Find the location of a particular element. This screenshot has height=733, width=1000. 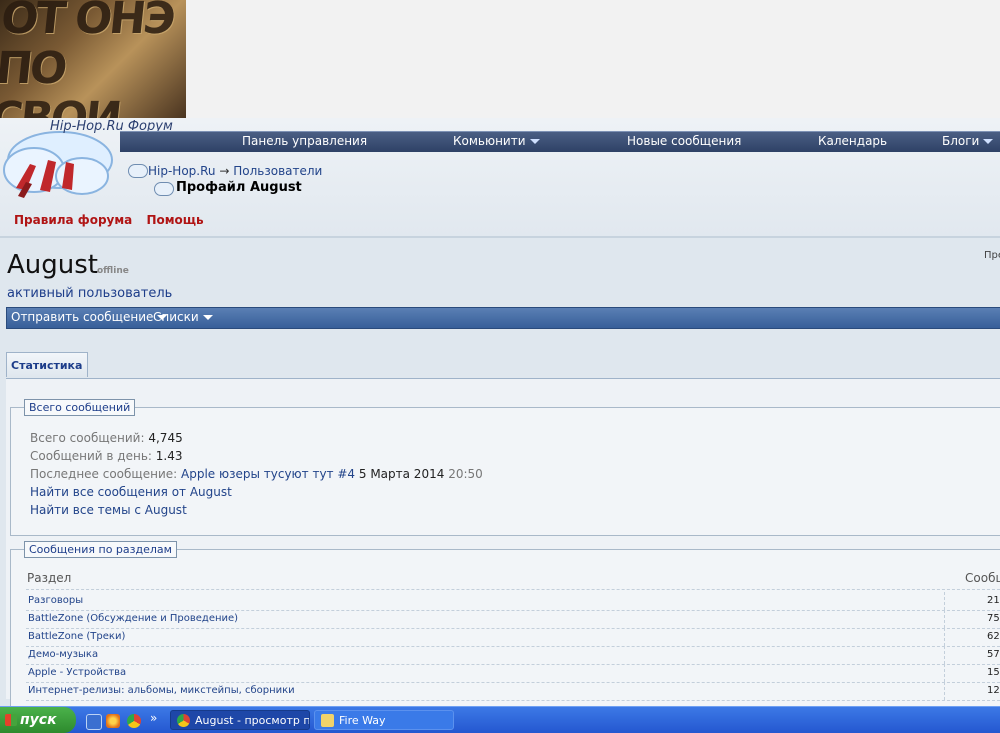

find-all-posts-link: Найти все сообщения от August is located at coordinates (131, 492).